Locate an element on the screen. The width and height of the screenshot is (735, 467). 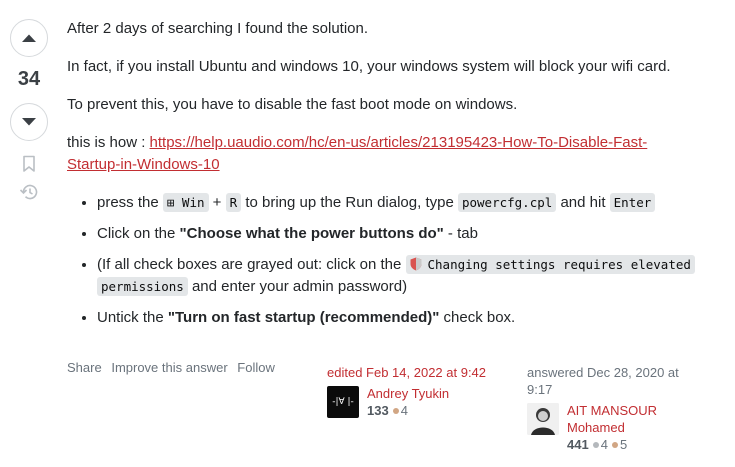
bronze-badge: 4 is located at coordinates (400, 410).